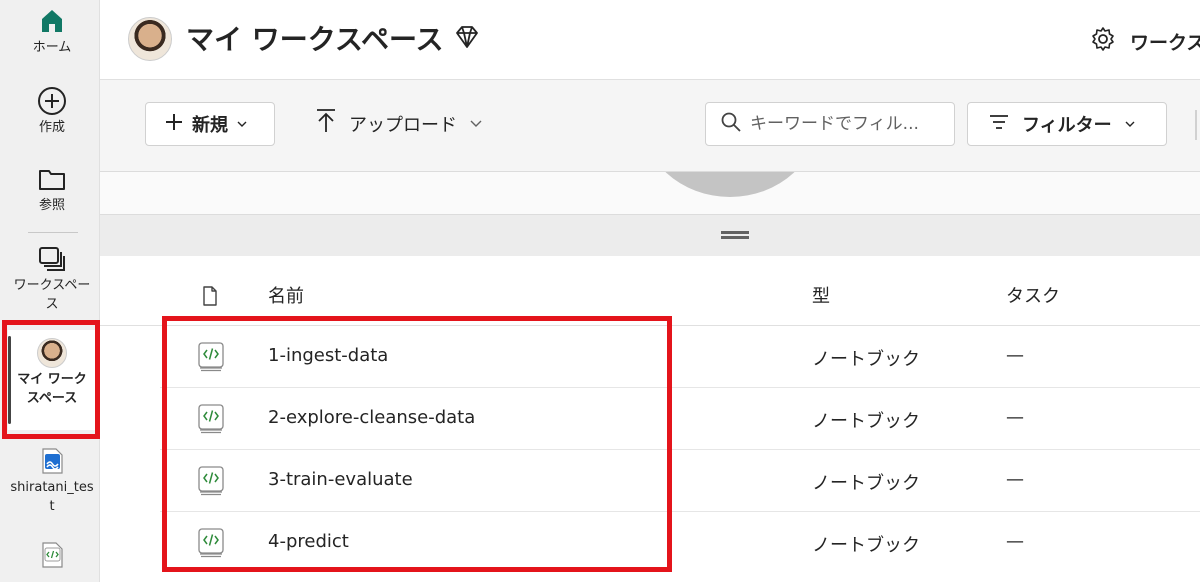  Describe the element at coordinates (1165, 43) in the screenshot. I see `workspace-settings-label: ワークス` at that location.